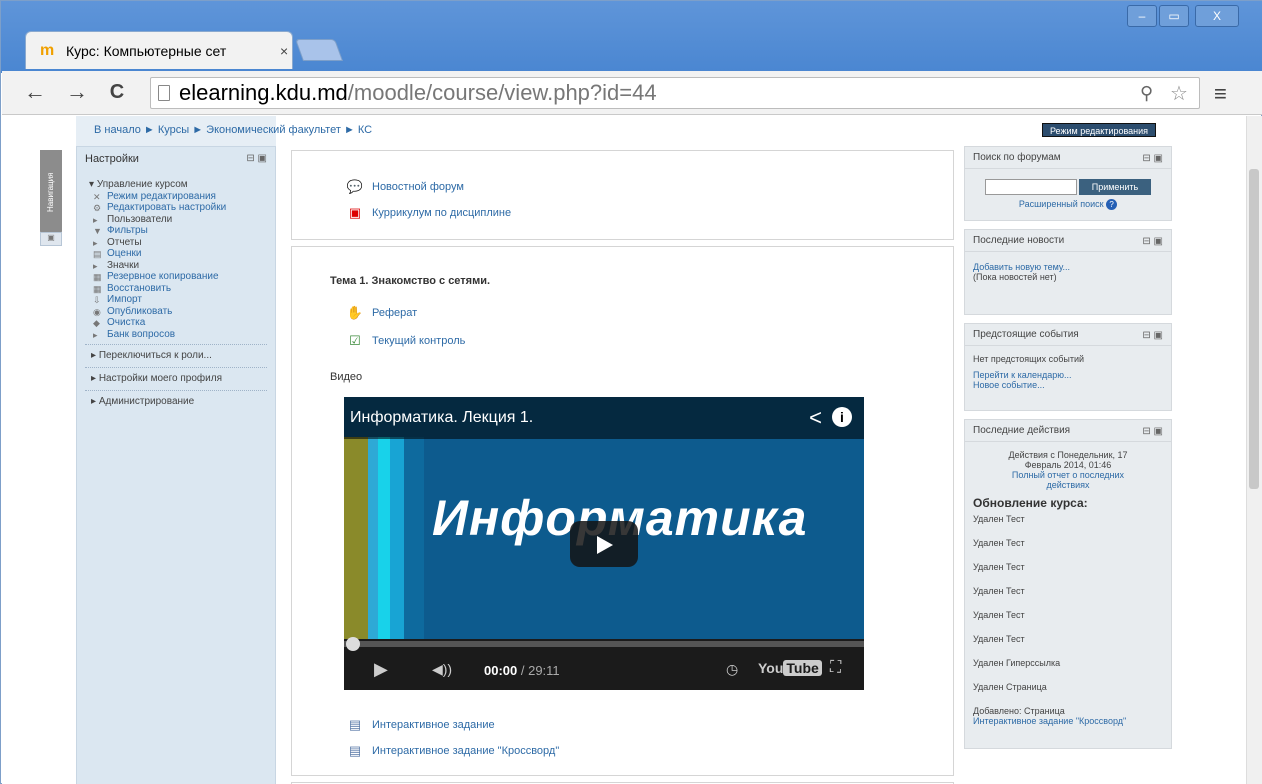  What do you see at coordinates (1142, 16) in the screenshot?
I see `minimize-button: –` at bounding box center [1142, 16].